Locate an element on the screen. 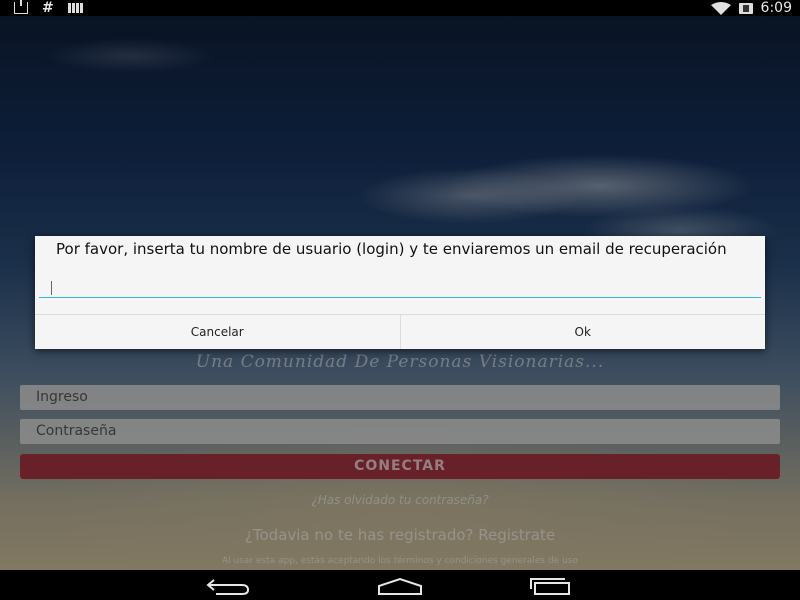 The width and height of the screenshot is (800, 600). hash-icon: # is located at coordinates (48, 8).